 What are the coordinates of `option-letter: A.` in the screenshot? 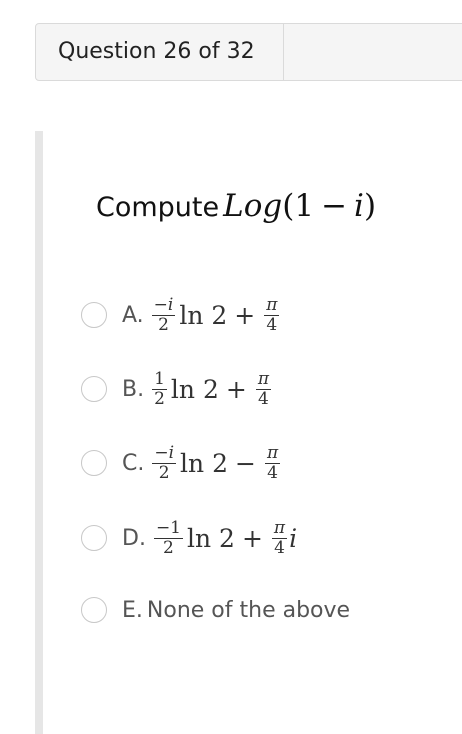 It's located at (133, 315).